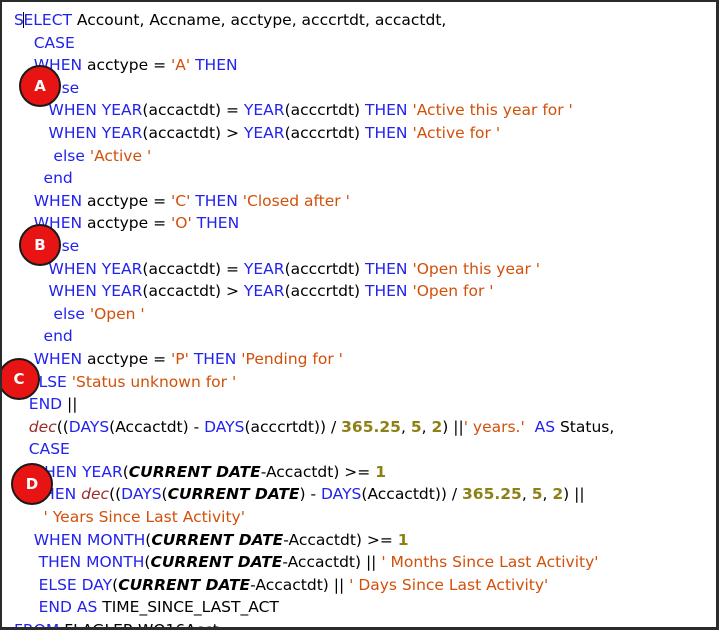 The width and height of the screenshot is (719, 630). I want to click on token-identifier, so click(21, 427).